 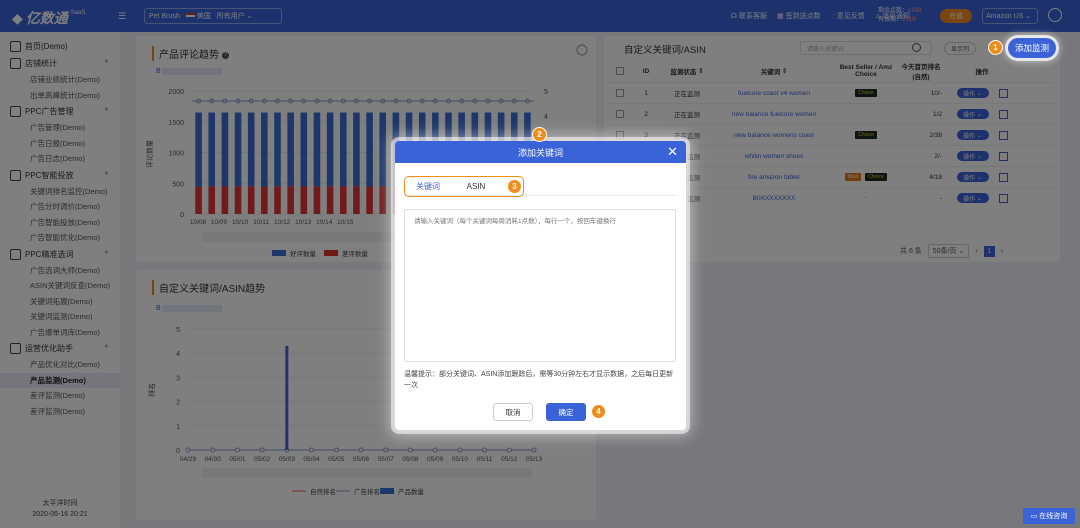 I want to click on tab-highlight, so click(x=464, y=186).